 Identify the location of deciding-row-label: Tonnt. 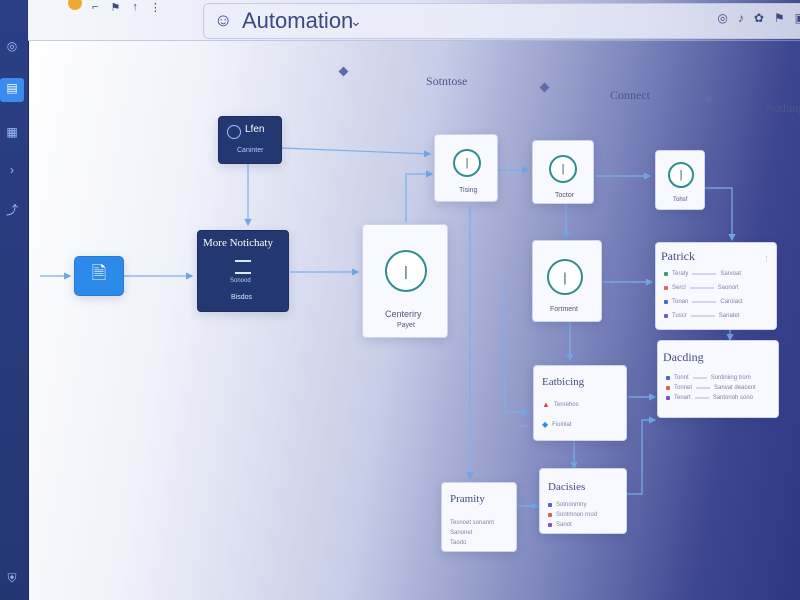
(681, 378).